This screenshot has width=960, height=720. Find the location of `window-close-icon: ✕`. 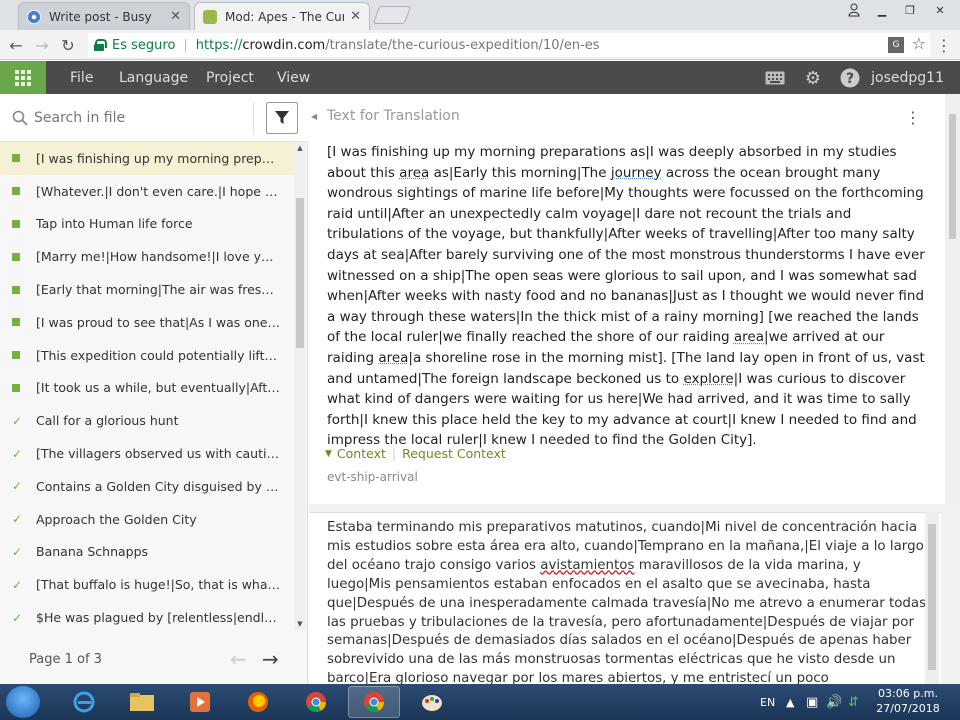

window-close-icon: ✕ is located at coordinates (940, 10).